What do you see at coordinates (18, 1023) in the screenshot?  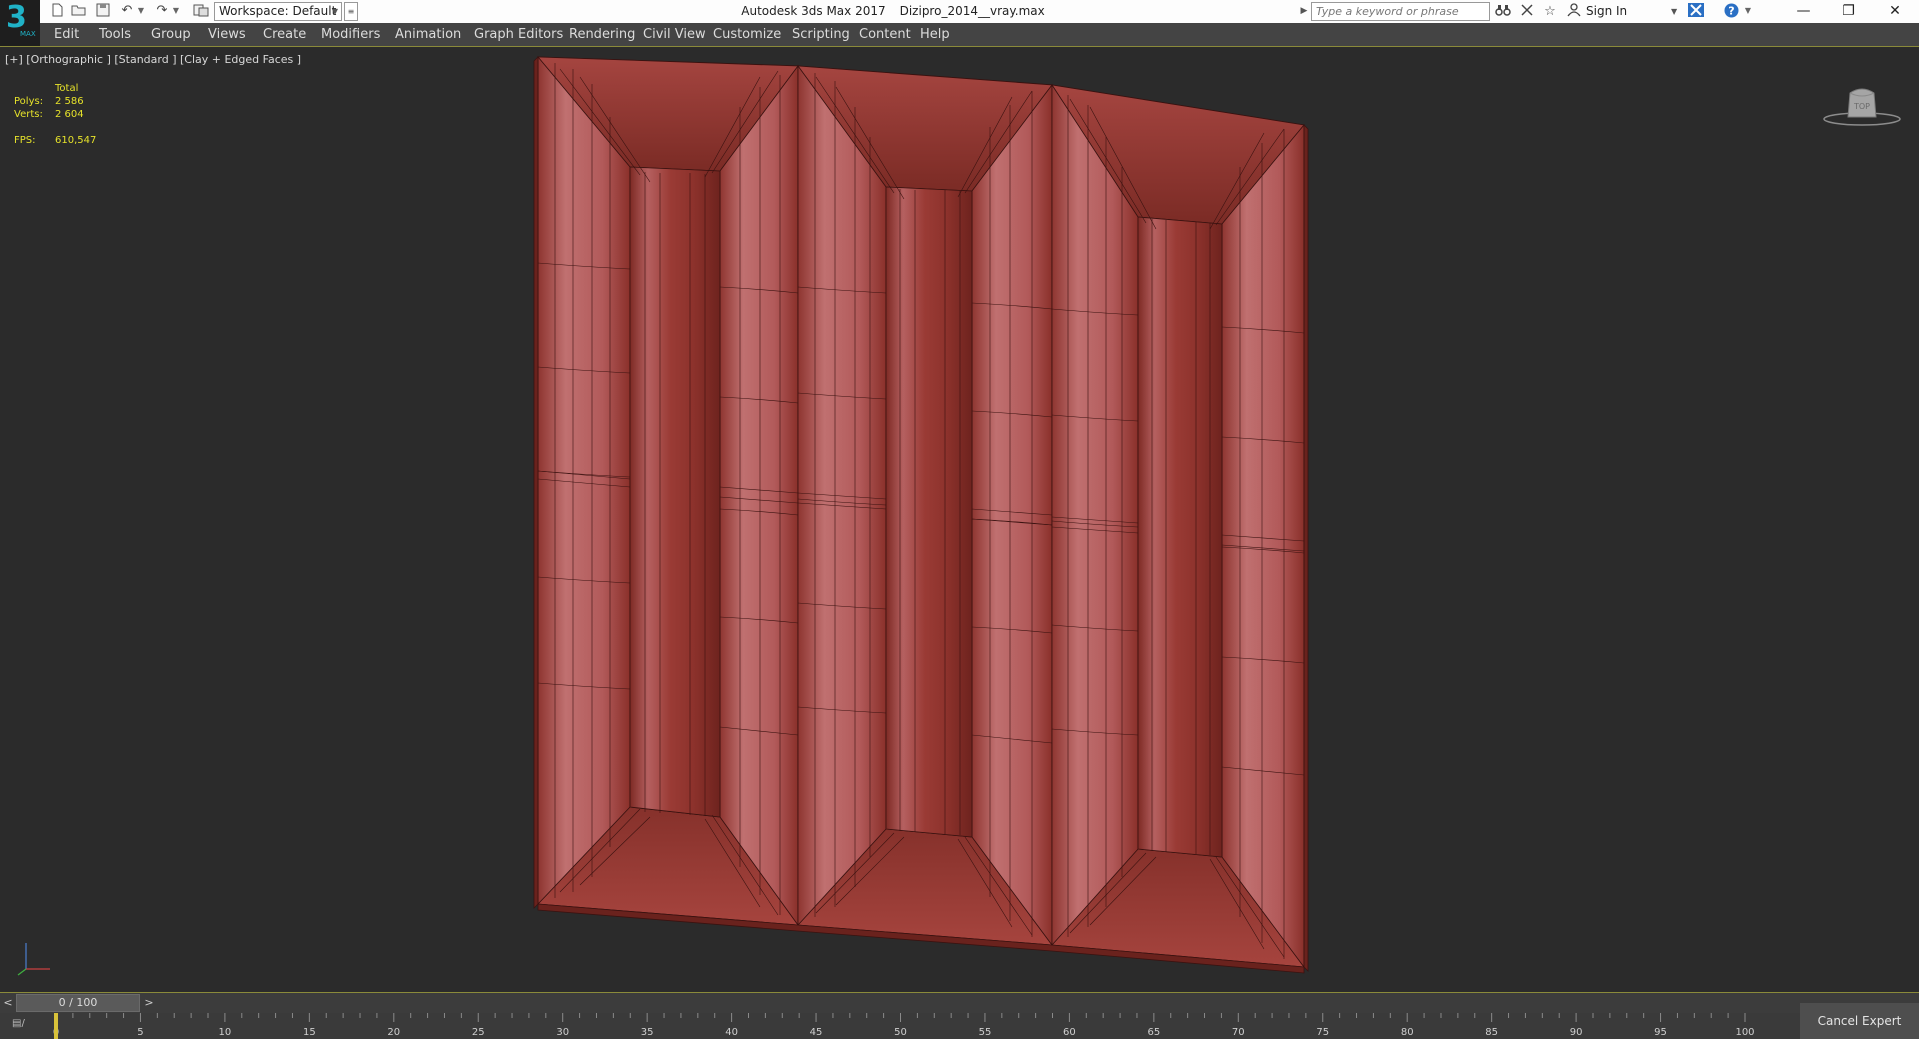 I see `curve-editor-icon: ▤/` at bounding box center [18, 1023].